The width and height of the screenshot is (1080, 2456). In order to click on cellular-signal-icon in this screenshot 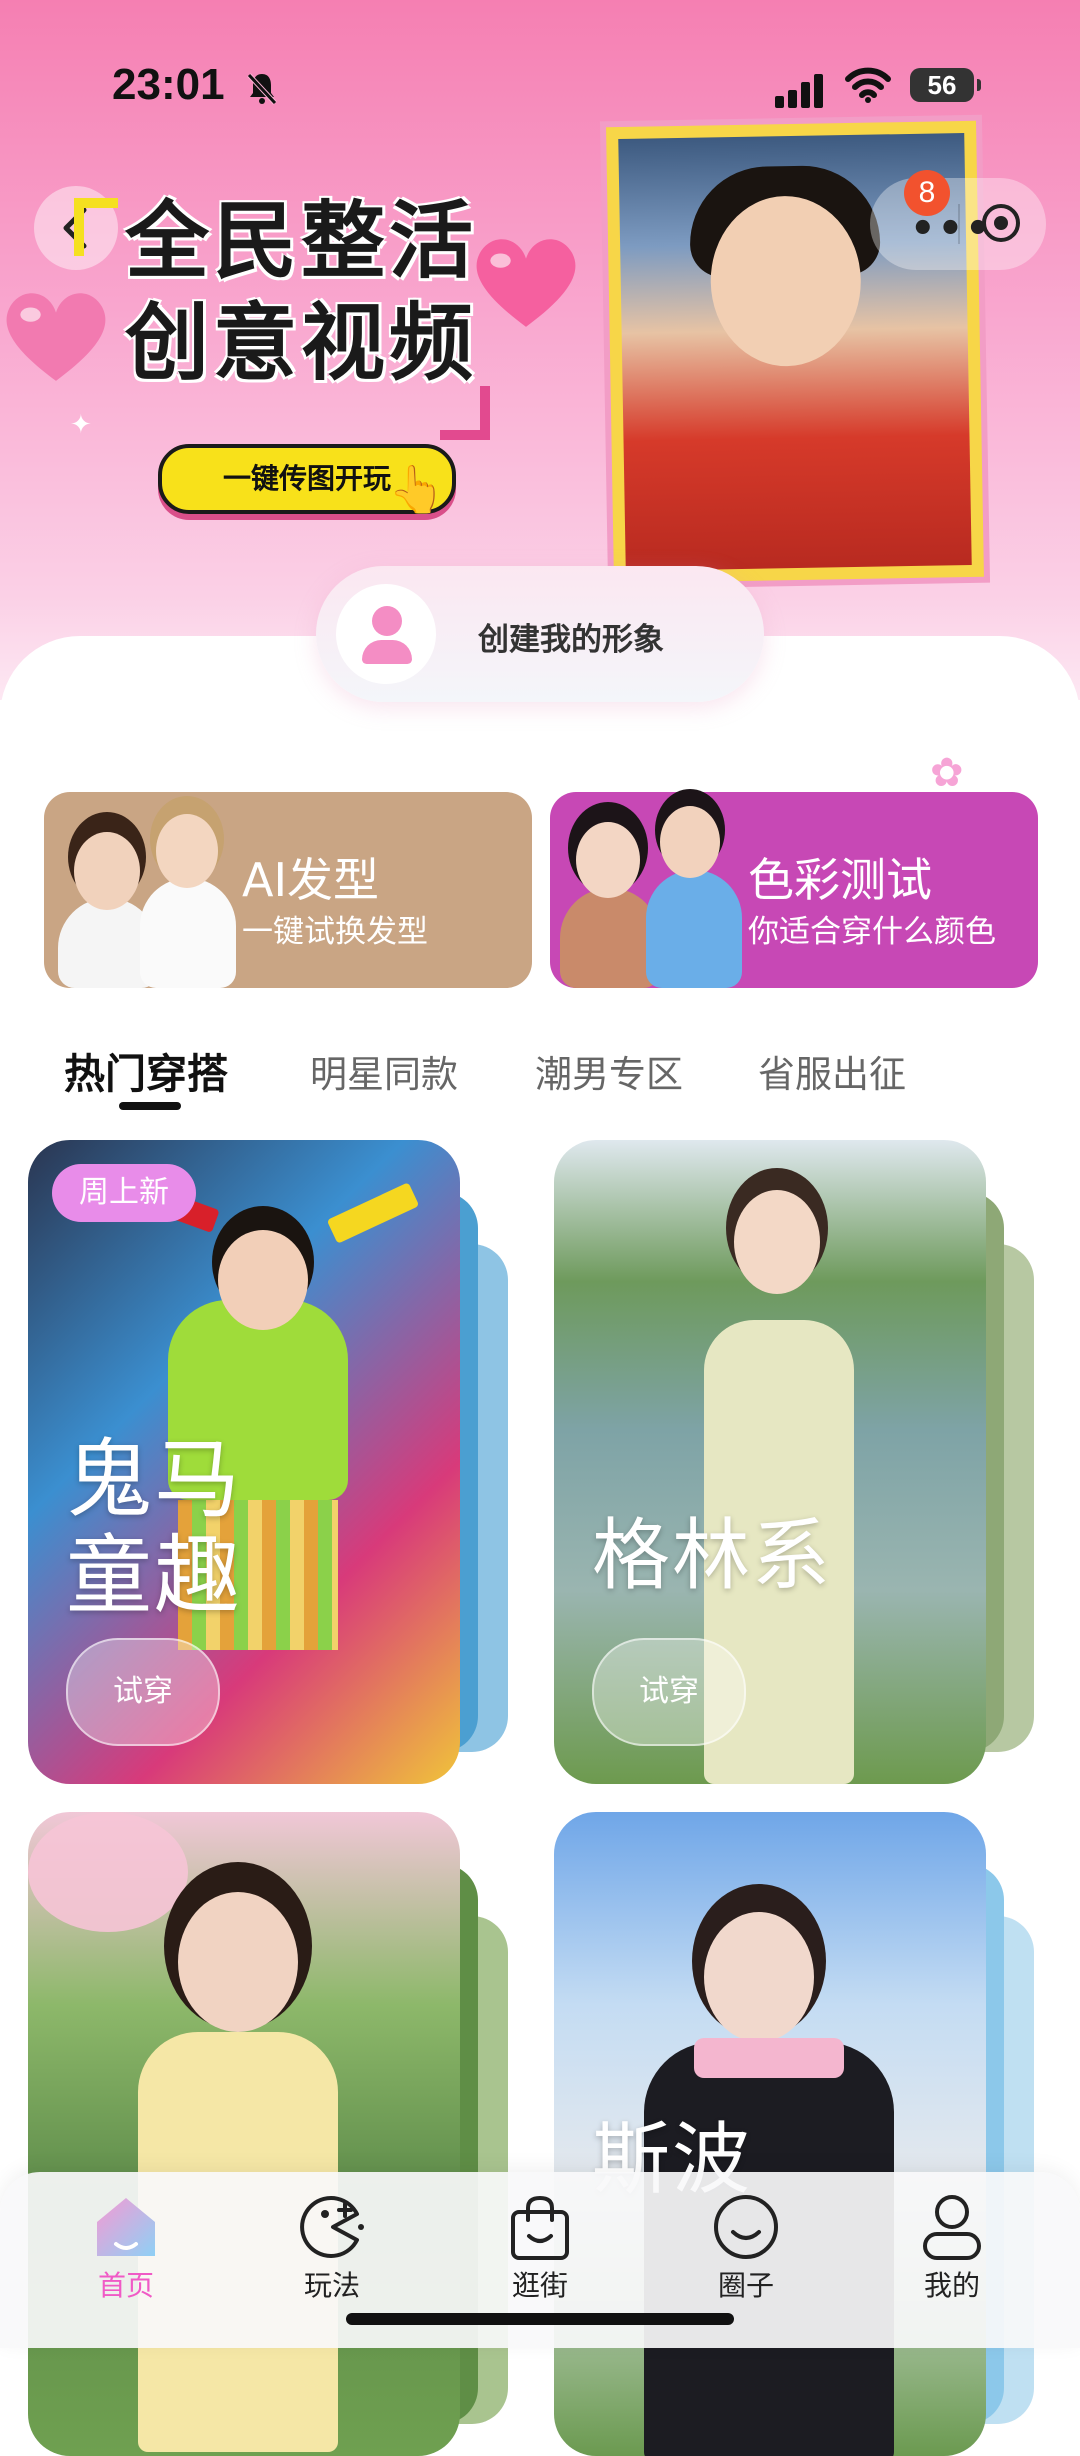, I will do `click(801, 90)`.